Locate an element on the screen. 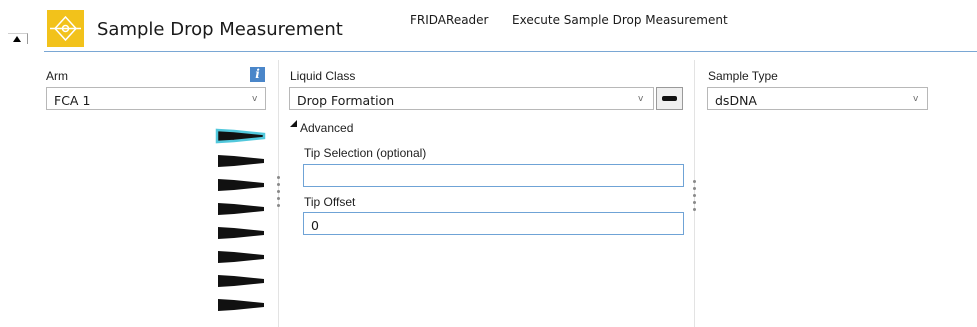 This screenshot has width=977, height=327. liquid-class-select: Drop Formation v is located at coordinates (471, 98).